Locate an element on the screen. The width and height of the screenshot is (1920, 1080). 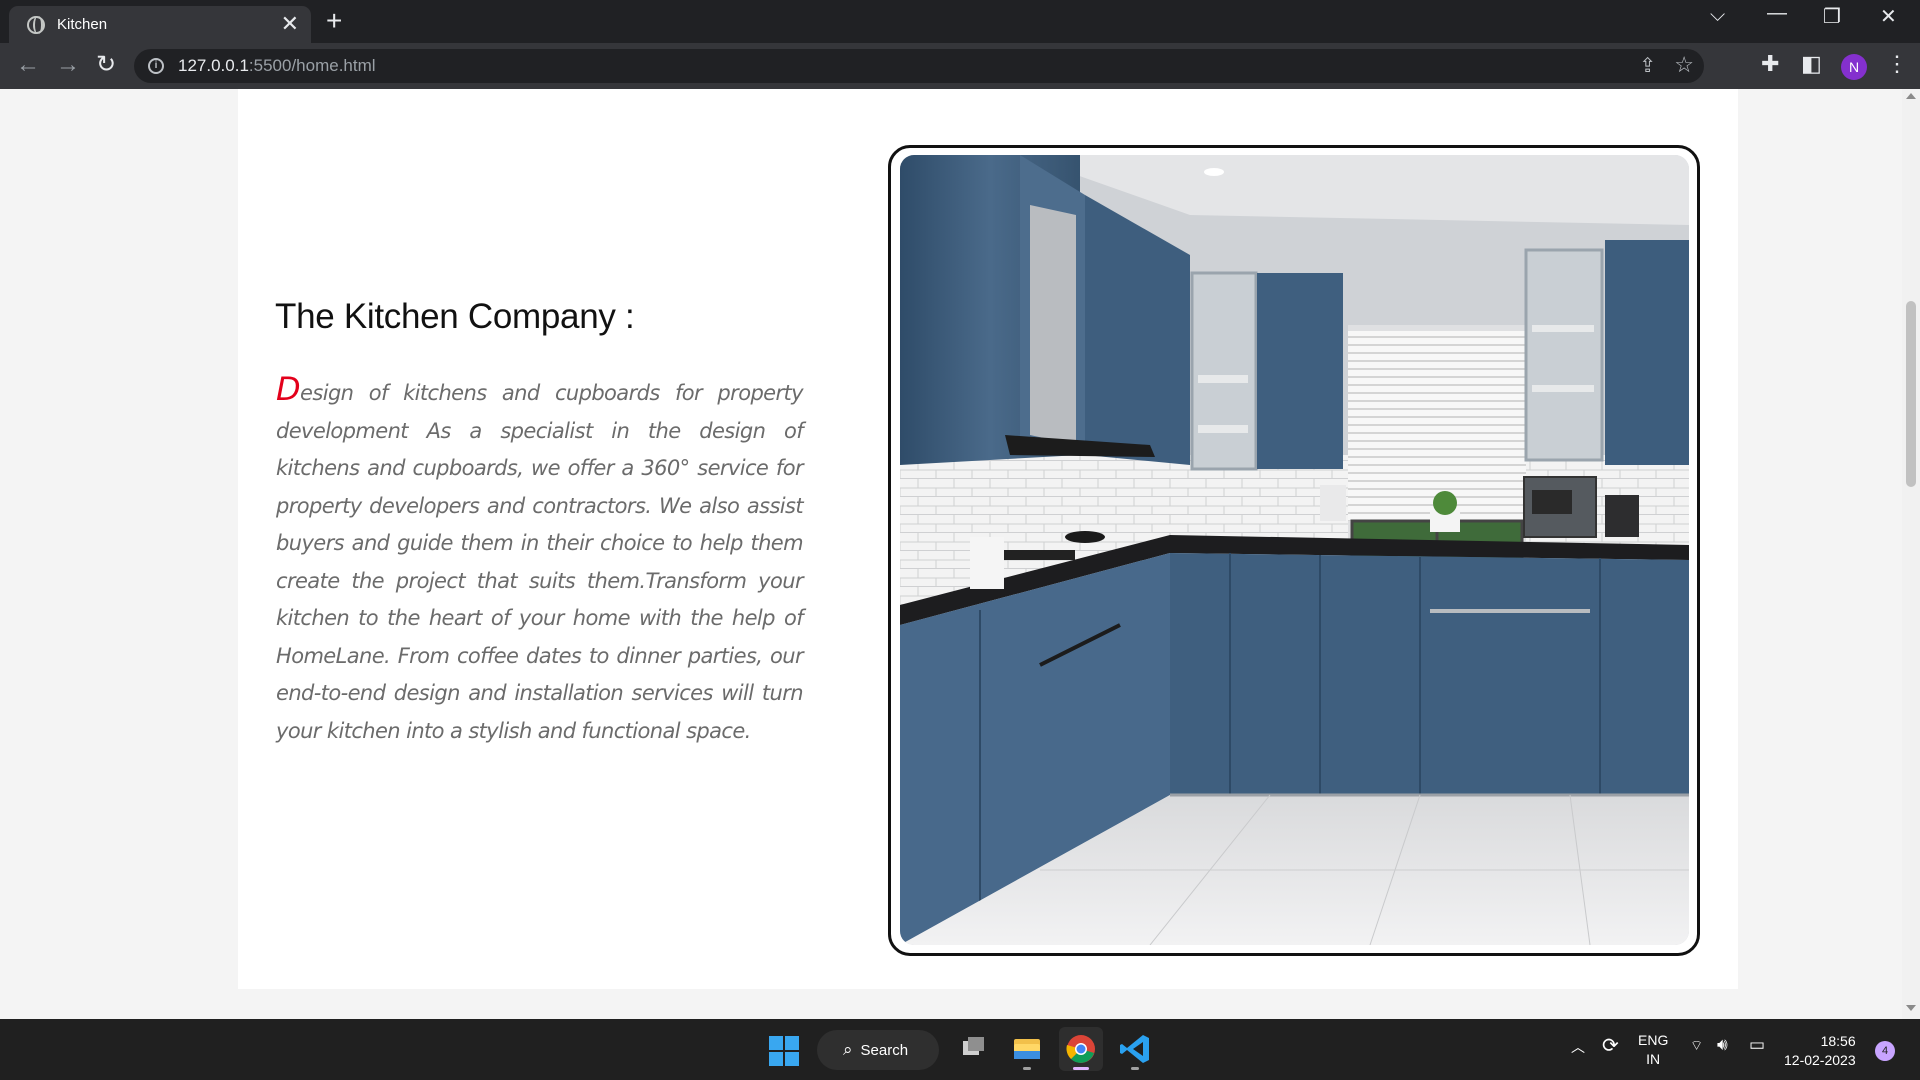
share-icon: ⇪ is located at coordinates (1647, 65).